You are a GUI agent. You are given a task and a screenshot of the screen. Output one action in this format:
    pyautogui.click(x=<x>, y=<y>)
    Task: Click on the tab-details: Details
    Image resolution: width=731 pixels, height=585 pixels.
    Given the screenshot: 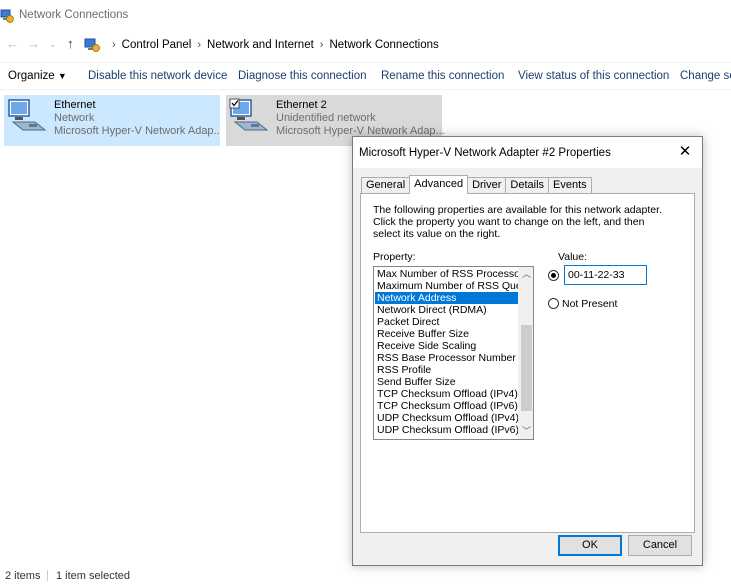 What is the action you would take?
    pyautogui.click(x=527, y=185)
    